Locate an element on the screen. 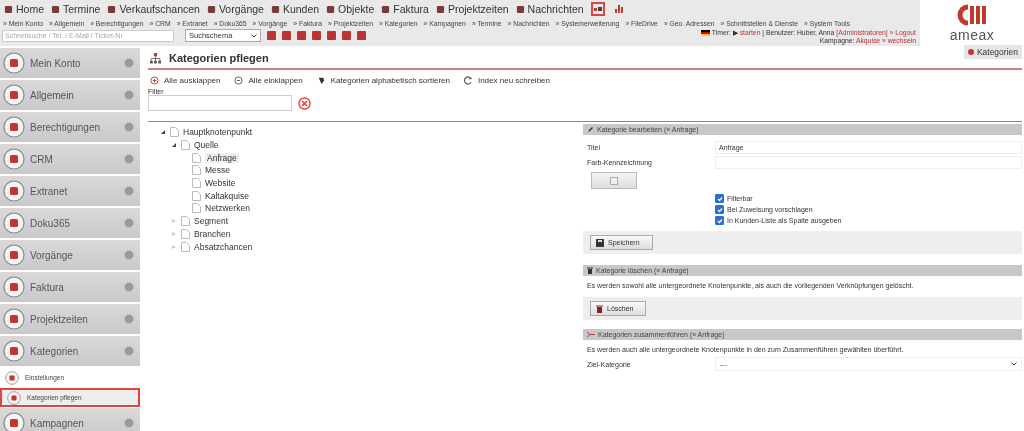 The image size is (1024, 431). tree-item: Absatzchancen is located at coordinates (223, 246).